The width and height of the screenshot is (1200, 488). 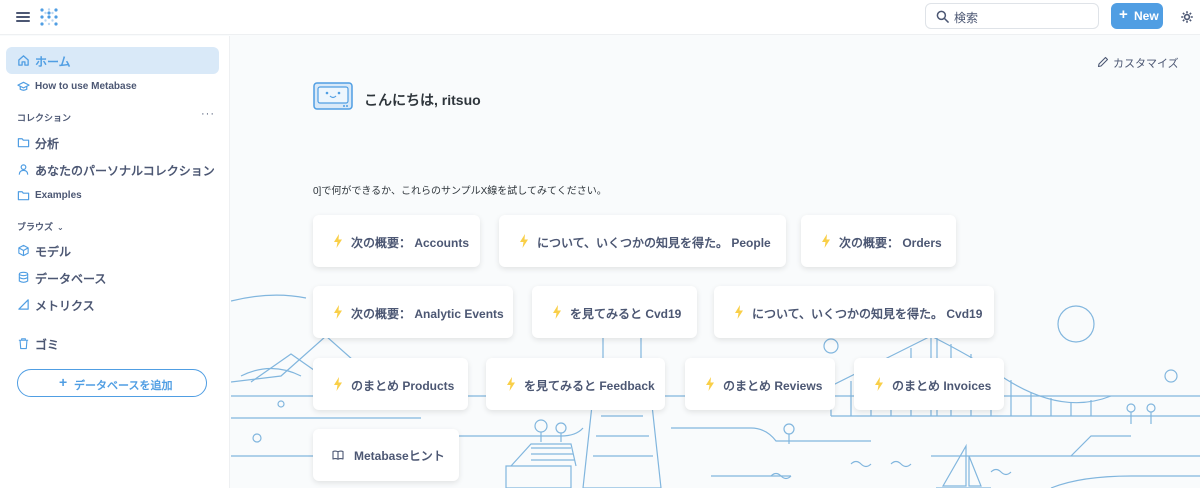 I want to click on xray-card: について、いくつかの知見を得た。 Cvd19, so click(x=854, y=312).